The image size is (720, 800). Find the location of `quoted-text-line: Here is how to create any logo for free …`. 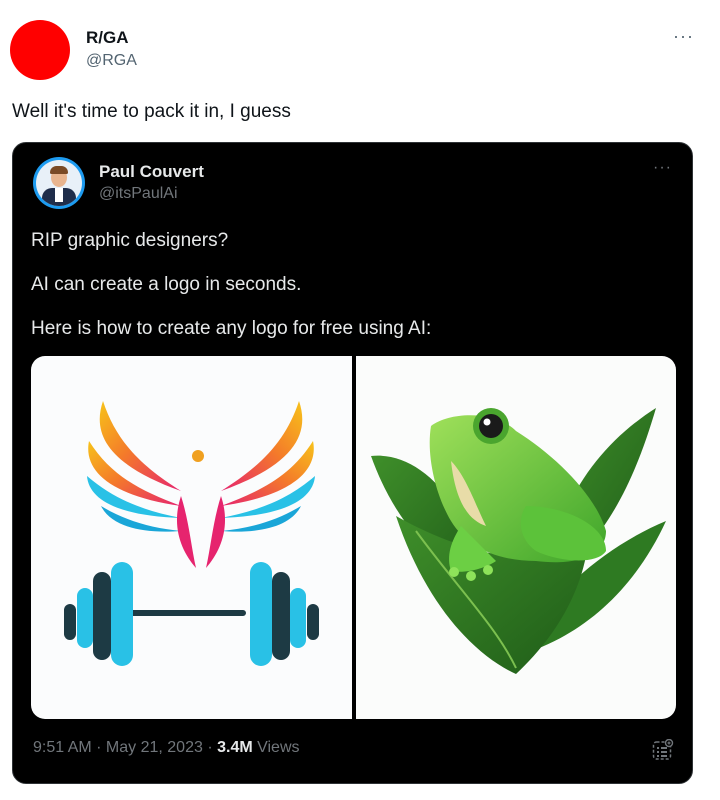

quoted-text-line: Here is how to create any logo for free … is located at coordinates (231, 328).